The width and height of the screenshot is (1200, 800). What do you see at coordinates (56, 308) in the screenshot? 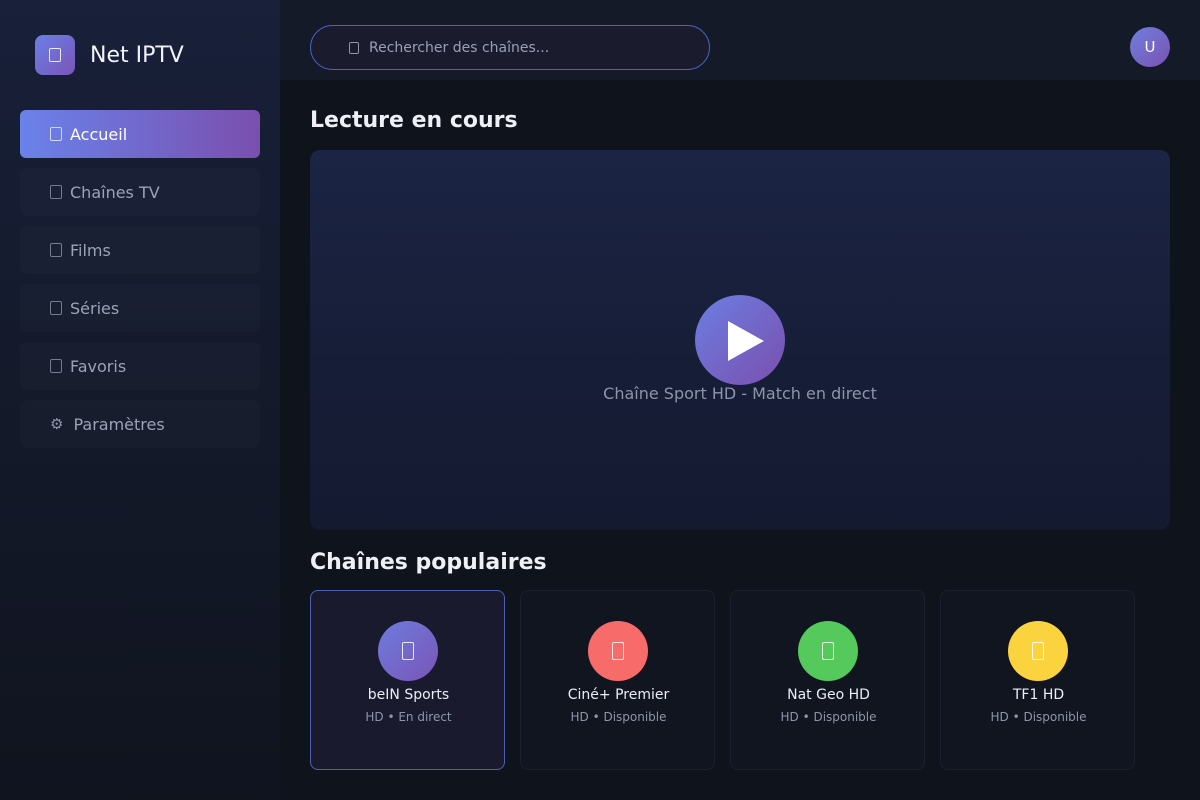
I see `series-icon` at bounding box center [56, 308].